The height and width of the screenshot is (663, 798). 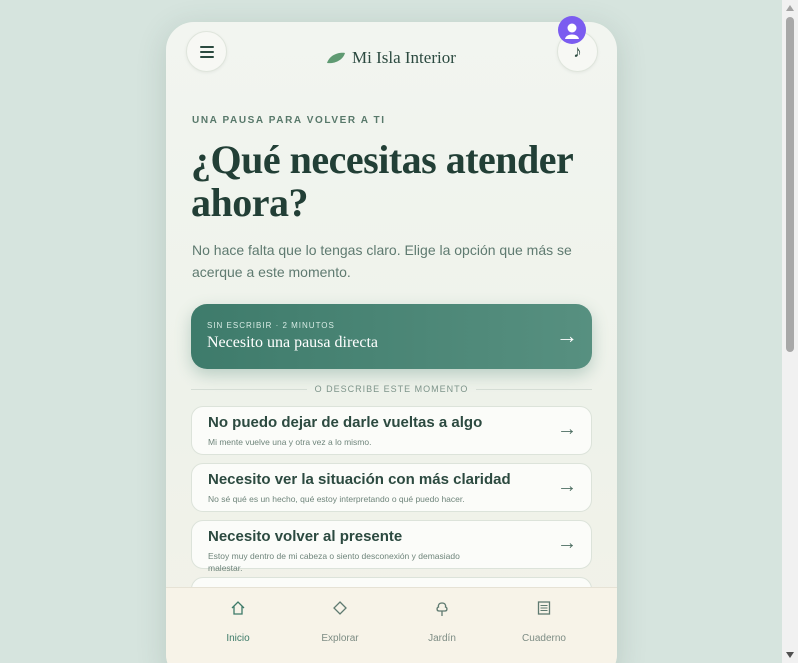 I want to click on user-avatar, so click(x=572, y=30).